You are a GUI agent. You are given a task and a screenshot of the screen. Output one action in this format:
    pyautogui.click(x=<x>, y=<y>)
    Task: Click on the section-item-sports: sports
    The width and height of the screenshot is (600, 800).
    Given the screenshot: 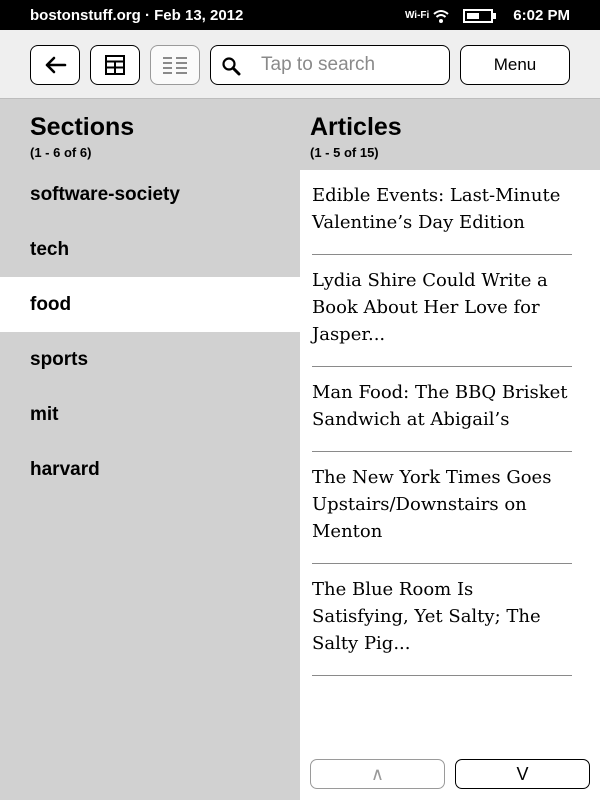 What is the action you would take?
    pyautogui.click(x=150, y=359)
    